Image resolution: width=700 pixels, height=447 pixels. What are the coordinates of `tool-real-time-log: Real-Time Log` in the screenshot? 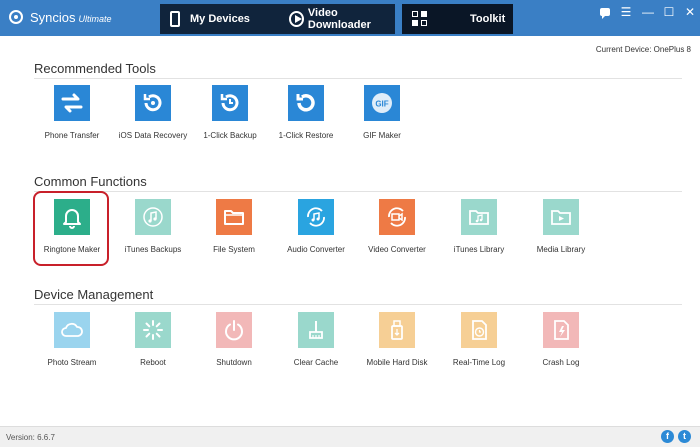 It's located at (479, 347).